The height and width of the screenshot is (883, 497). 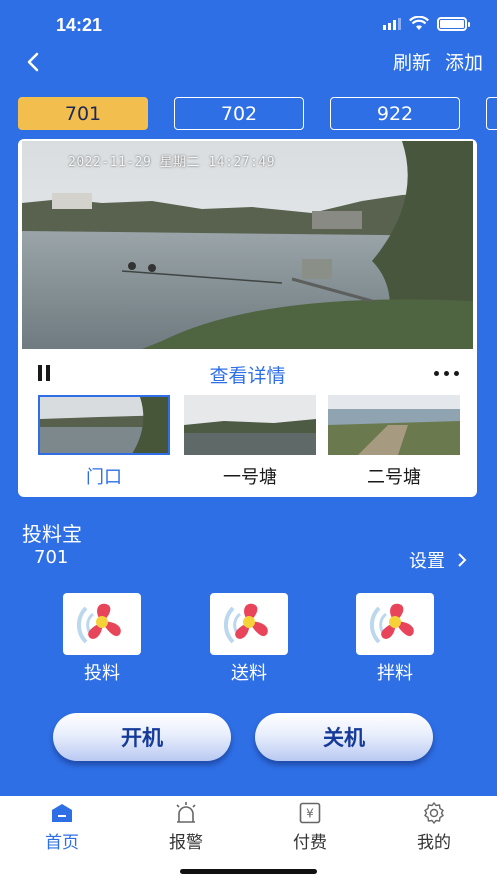 What do you see at coordinates (239, 113) in the screenshot?
I see `tab-702: 702` at bounding box center [239, 113].